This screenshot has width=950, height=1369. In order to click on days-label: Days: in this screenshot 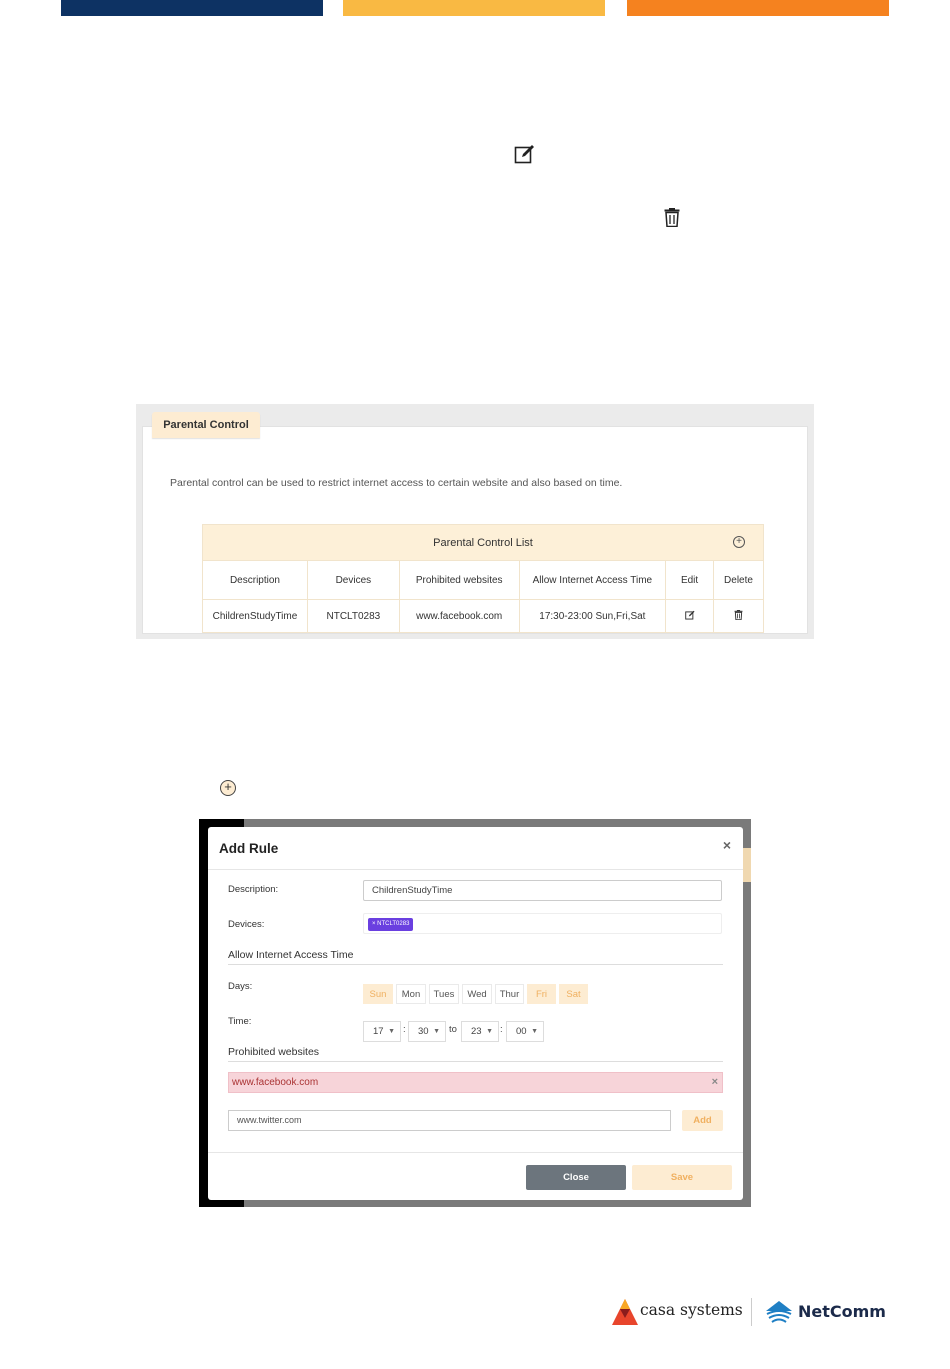, I will do `click(240, 986)`.